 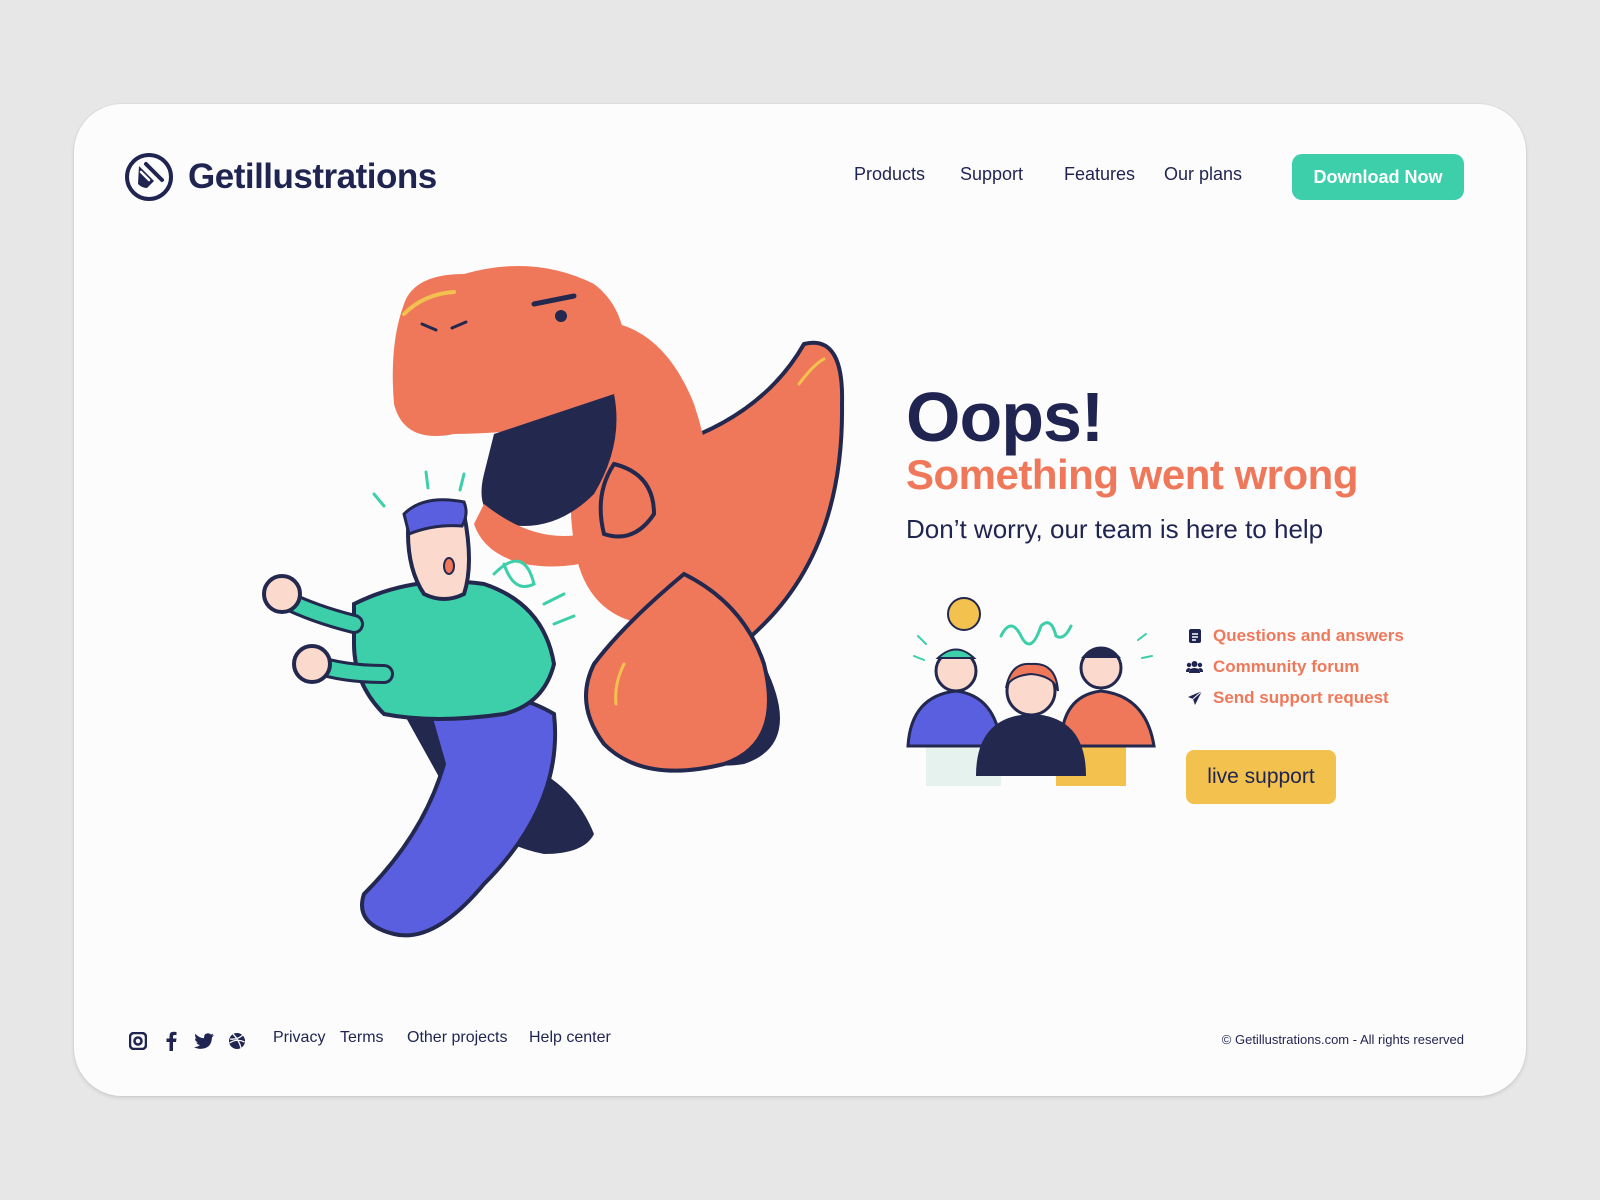 What do you see at coordinates (187, 1041) in the screenshot?
I see `social-links` at bounding box center [187, 1041].